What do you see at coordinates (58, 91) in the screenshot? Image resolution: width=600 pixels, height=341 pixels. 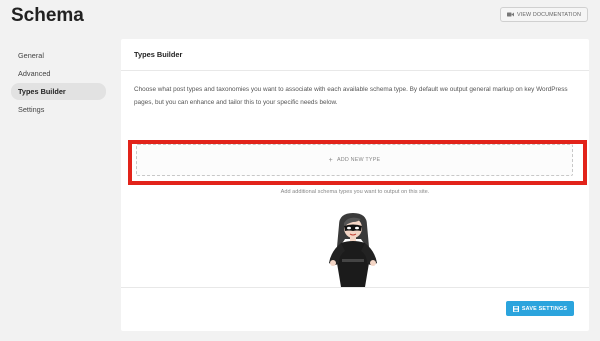 I see `sidebar-item-types-builder: Types Builder` at bounding box center [58, 91].